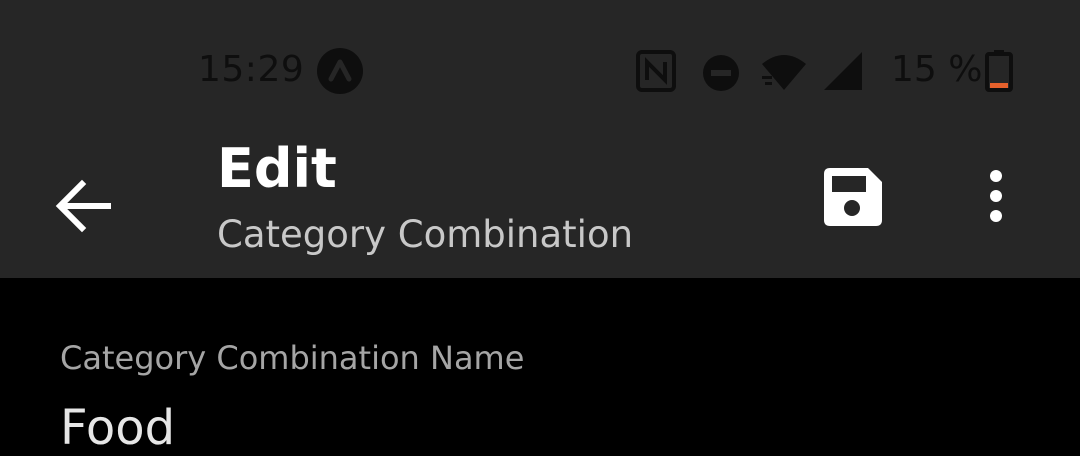 This screenshot has width=1080, height=456. I want to click on battery-percent: 15 %, so click(937, 69).